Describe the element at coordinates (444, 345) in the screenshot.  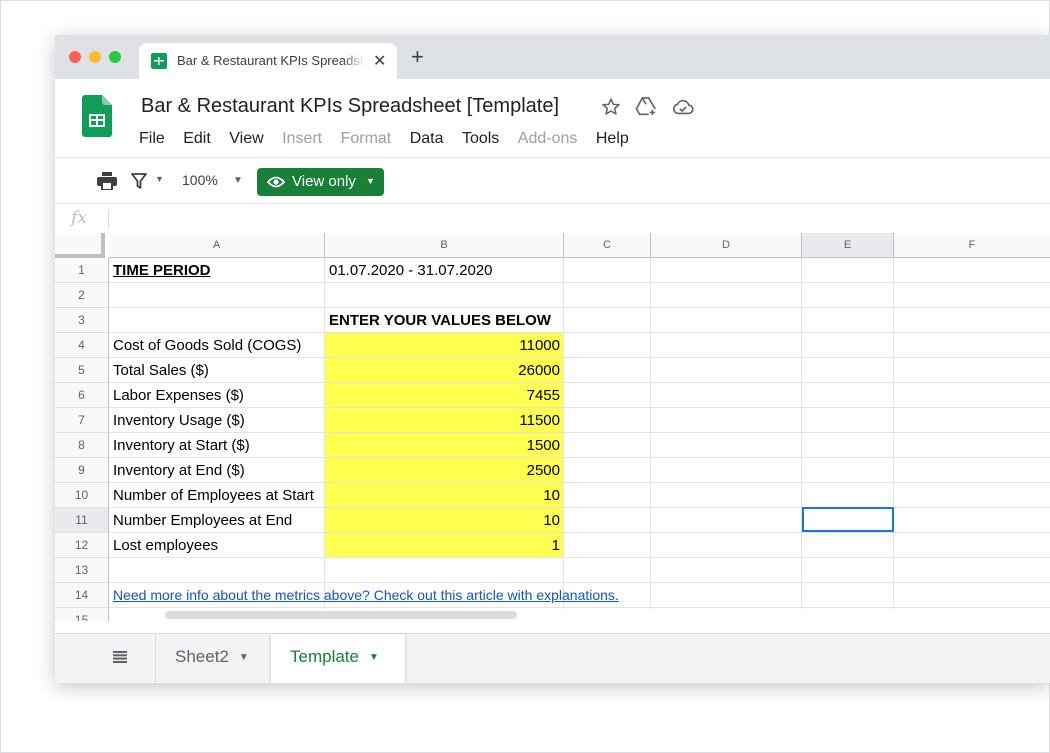
I see `cell-b4: 11000` at that location.